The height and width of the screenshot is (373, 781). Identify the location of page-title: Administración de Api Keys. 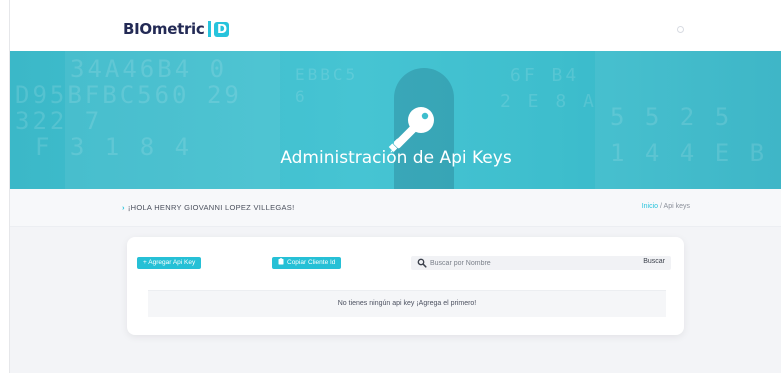
(396, 158).